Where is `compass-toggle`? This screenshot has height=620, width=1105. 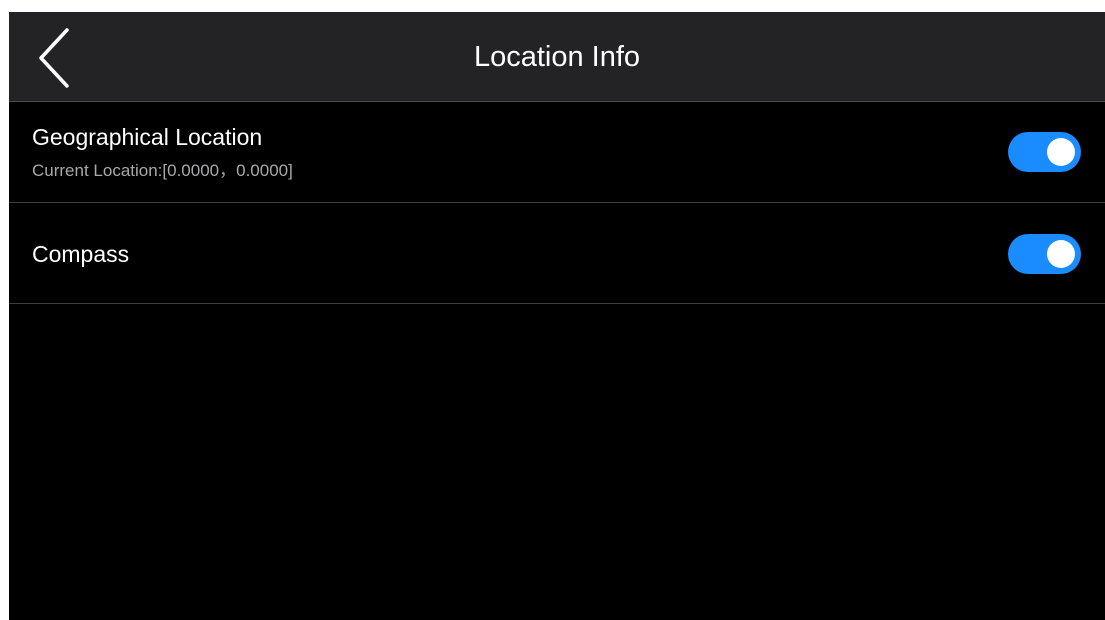
compass-toggle is located at coordinates (1044, 254).